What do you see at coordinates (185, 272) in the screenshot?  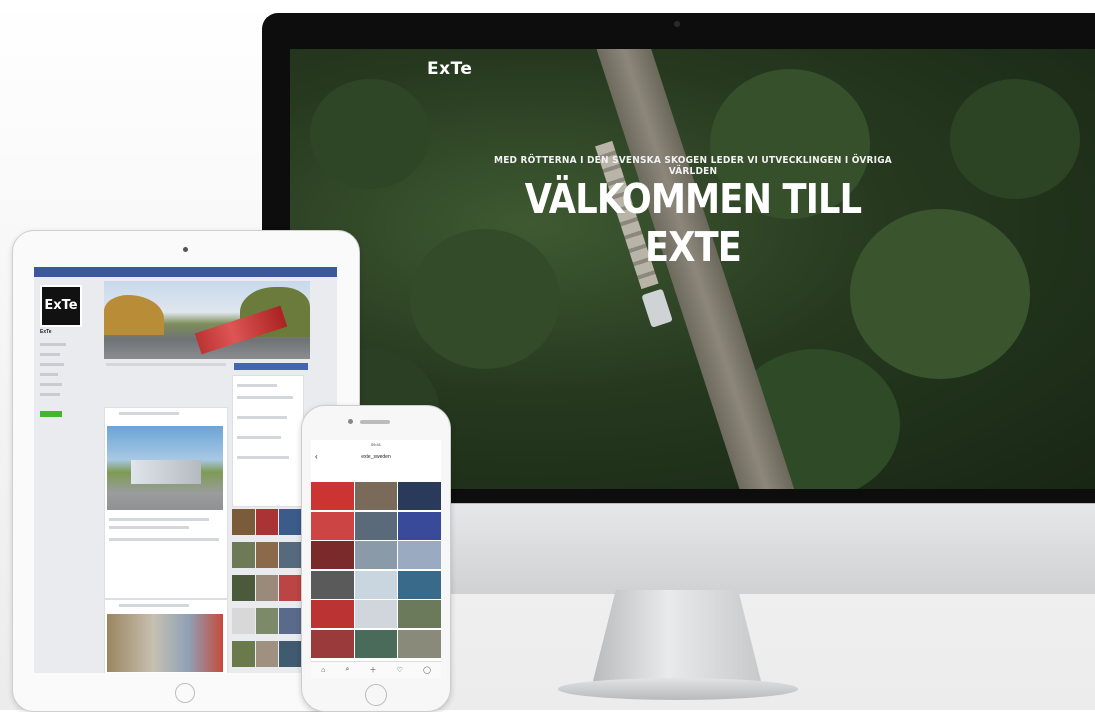 I see `facebook-top-bar` at bounding box center [185, 272].